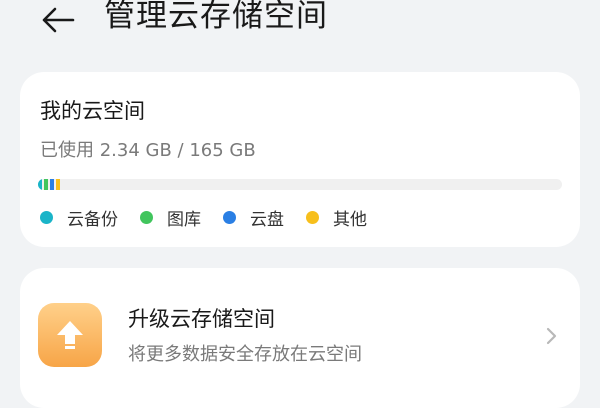  What do you see at coordinates (245, 354) in the screenshot?
I see `upgrade-subtitle: 将更多数据安全存放在云空间` at bounding box center [245, 354].